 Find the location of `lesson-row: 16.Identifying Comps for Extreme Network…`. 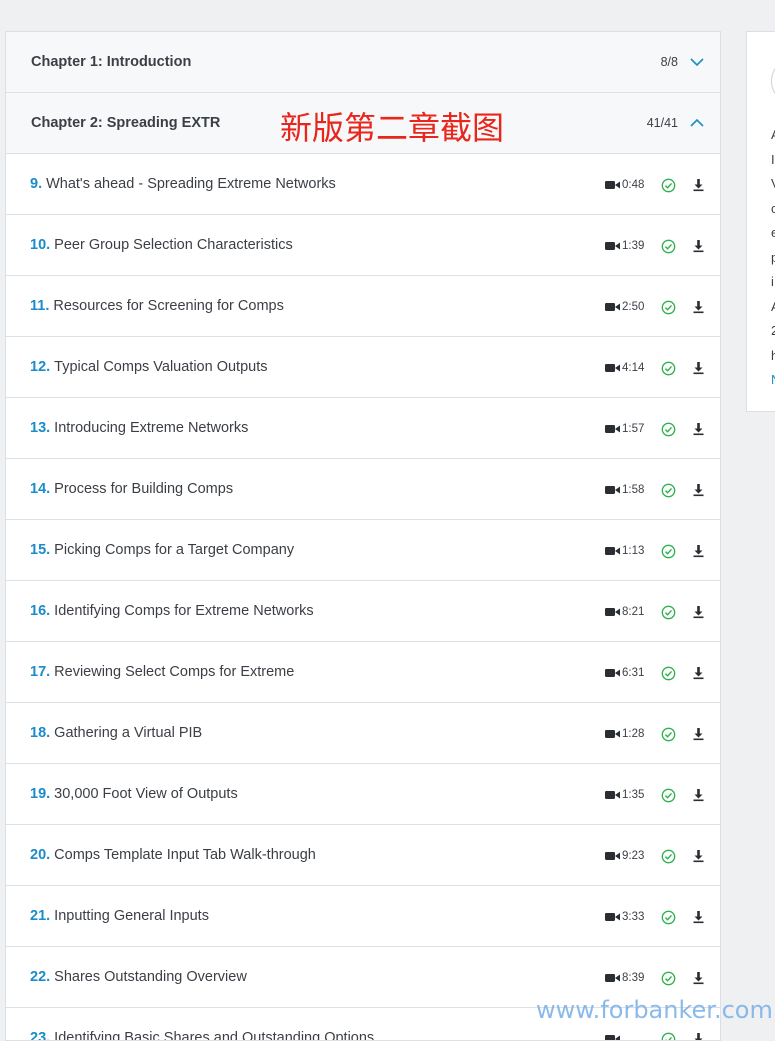

lesson-row: 16.Identifying Comps for Extreme Network… is located at coordinates (363, 611).